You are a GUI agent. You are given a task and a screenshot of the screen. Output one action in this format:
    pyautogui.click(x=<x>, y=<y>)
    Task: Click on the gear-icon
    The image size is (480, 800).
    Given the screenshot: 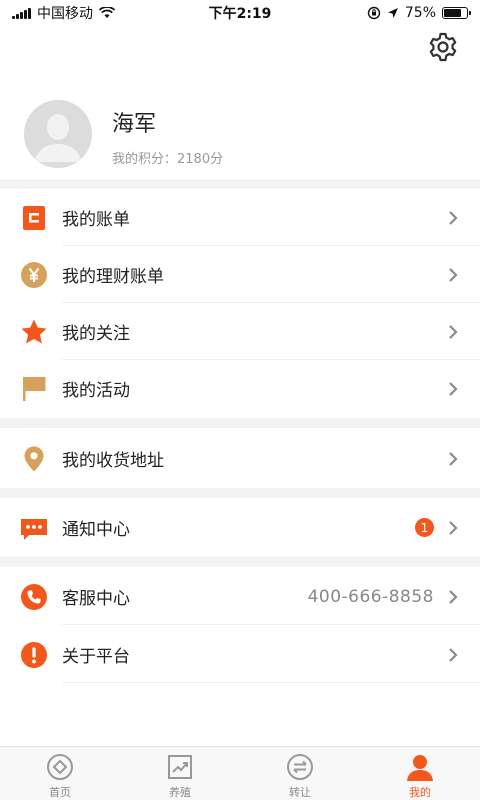 What is the action you would take?
    pyautogui.click(x=443, y=47)
    